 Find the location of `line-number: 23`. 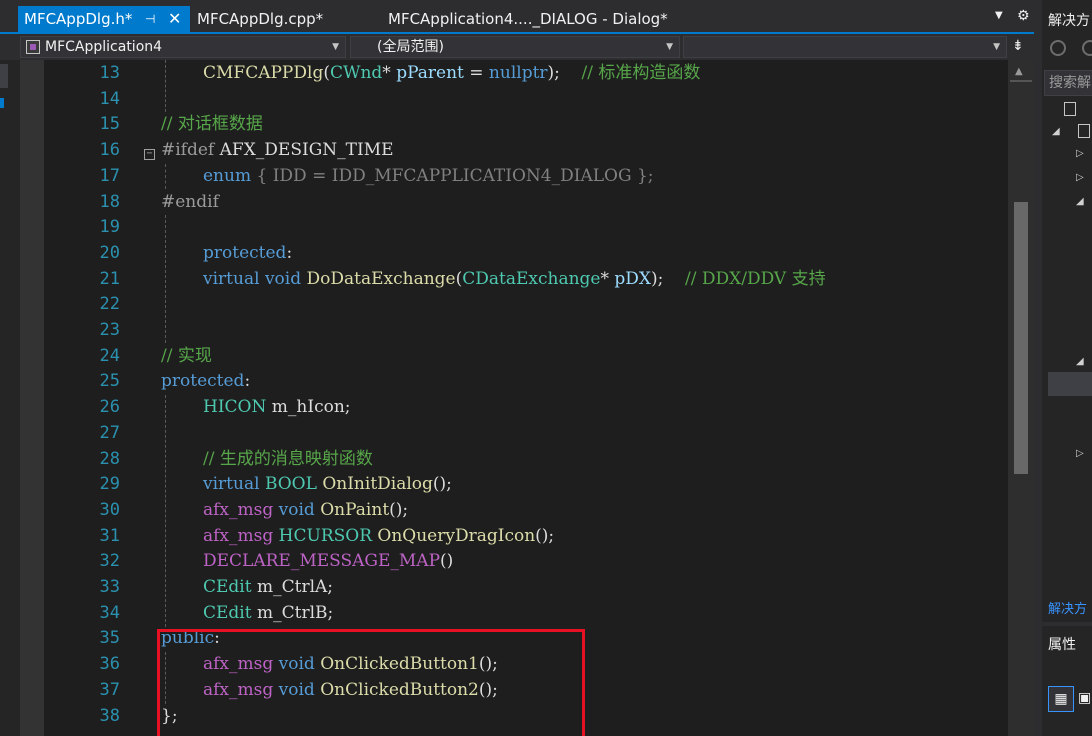

line-number: 23 is located at coordinates (109, 330).